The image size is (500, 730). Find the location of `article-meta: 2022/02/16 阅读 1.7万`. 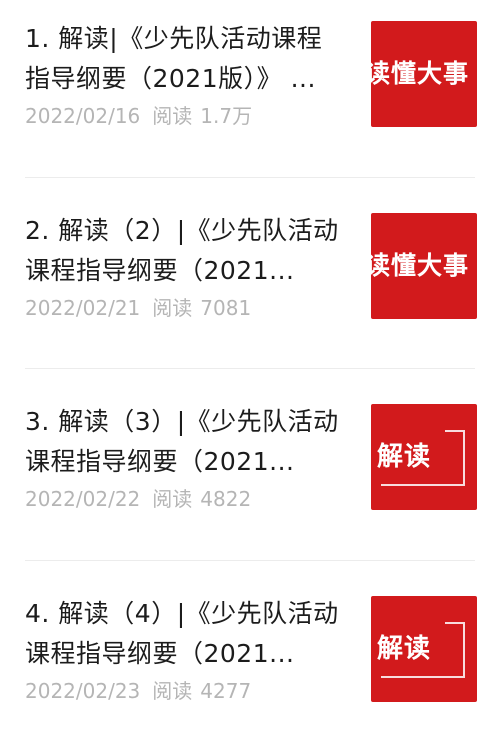

article-meta: 2022/02/16 阅读 1.7万 is located at coordinates (138, 116).